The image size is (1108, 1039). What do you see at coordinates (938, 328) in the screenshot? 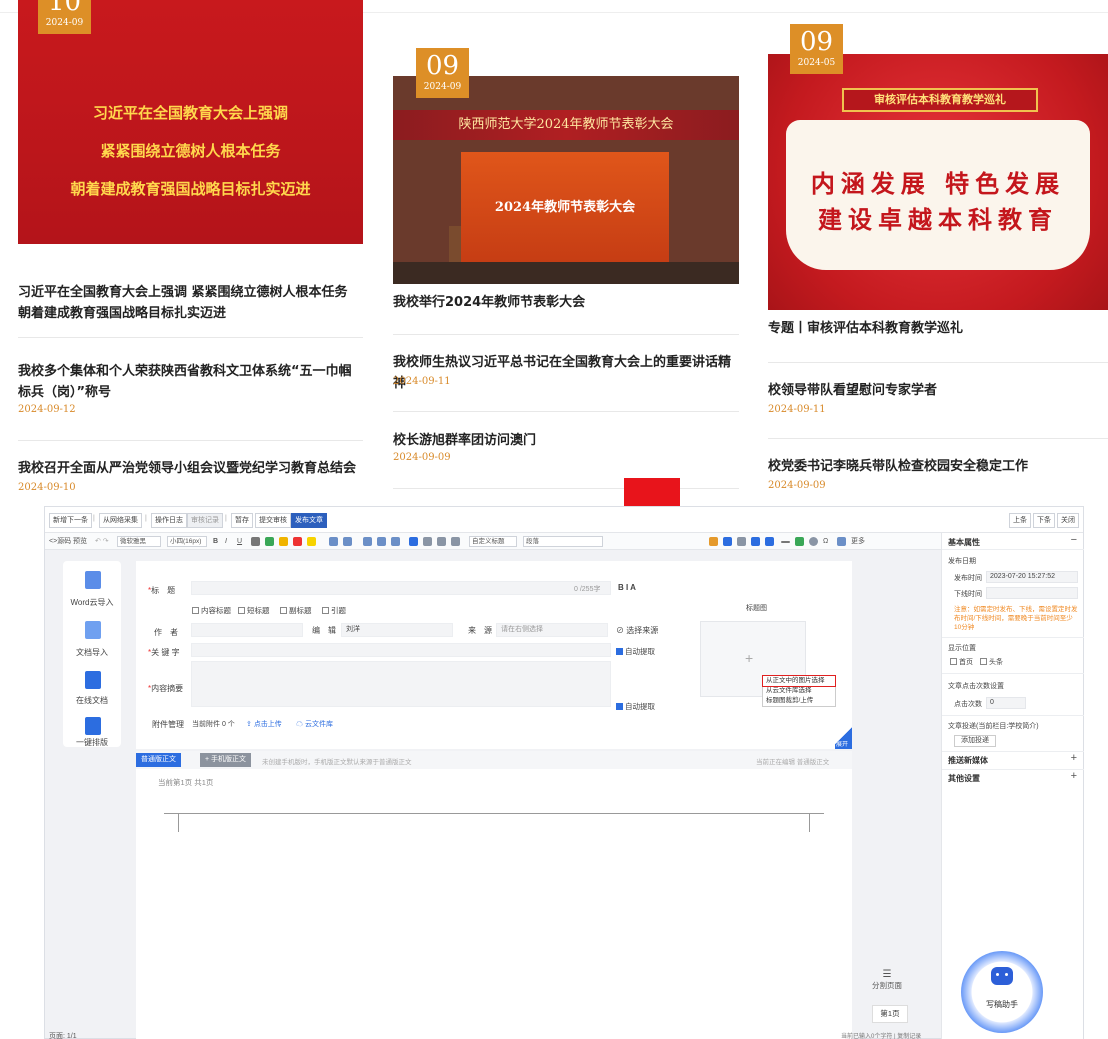
I see `feature-title-3: 专题丨审核评估本科教育教学巡礼` at bounding box center [938, 328].